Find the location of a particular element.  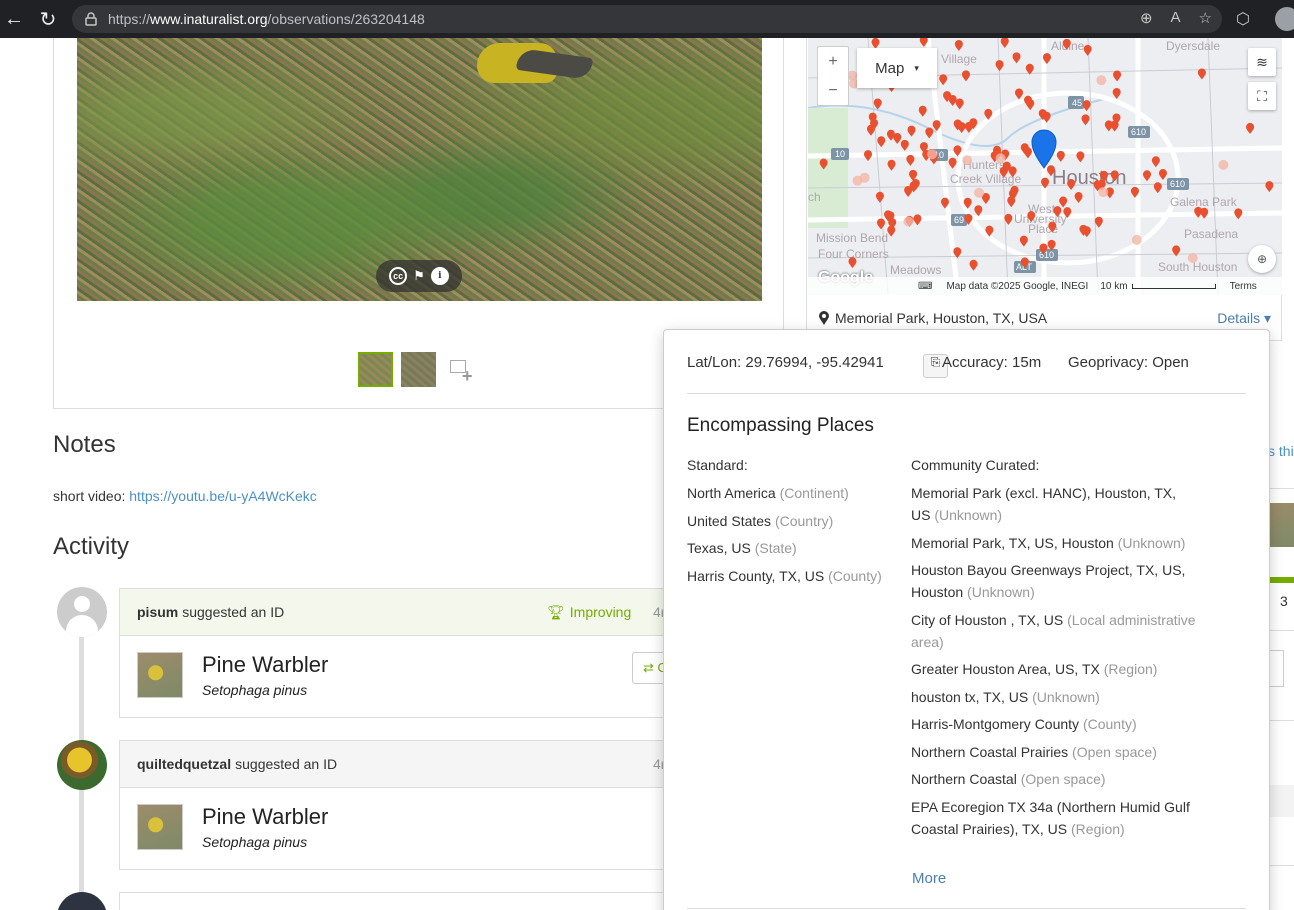

place-item: Harris County, TX, US (County) is located at coordinates (797, 576).